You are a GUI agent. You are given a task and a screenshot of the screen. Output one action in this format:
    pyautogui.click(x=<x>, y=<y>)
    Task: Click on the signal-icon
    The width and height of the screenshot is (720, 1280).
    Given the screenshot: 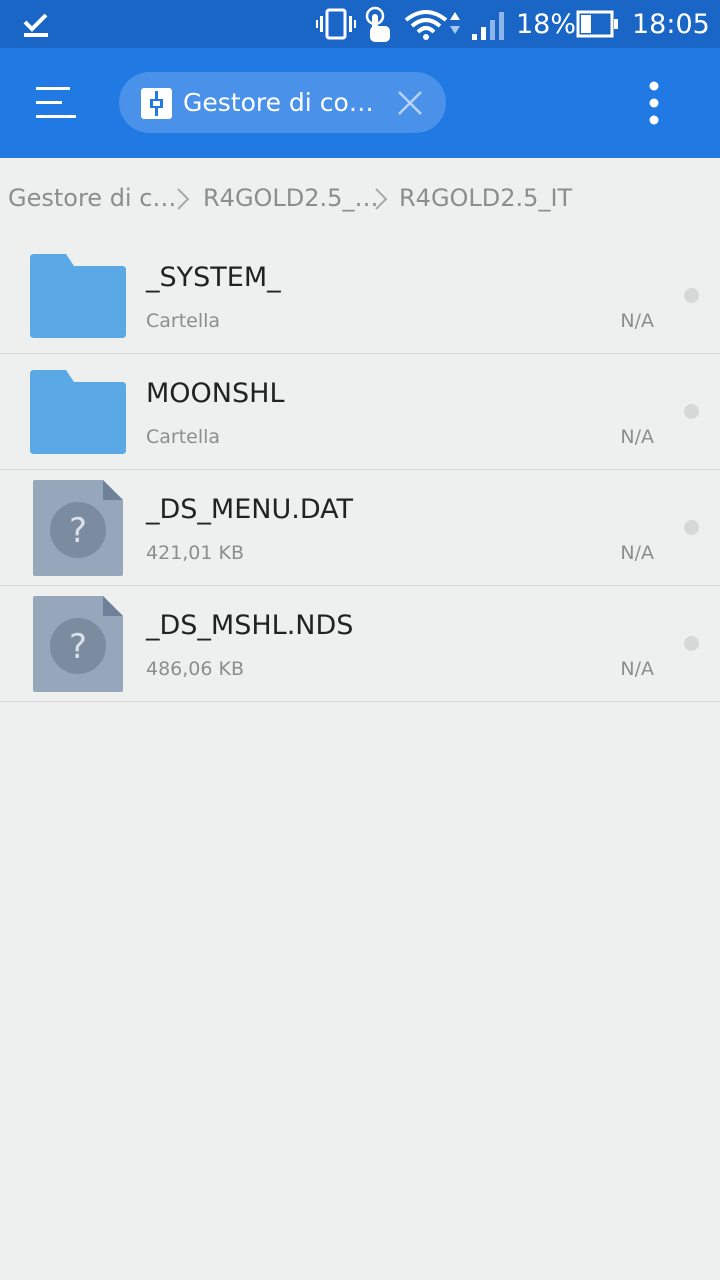 What is the action you would take?
    pyautogui.click(x=488, y=26)
    